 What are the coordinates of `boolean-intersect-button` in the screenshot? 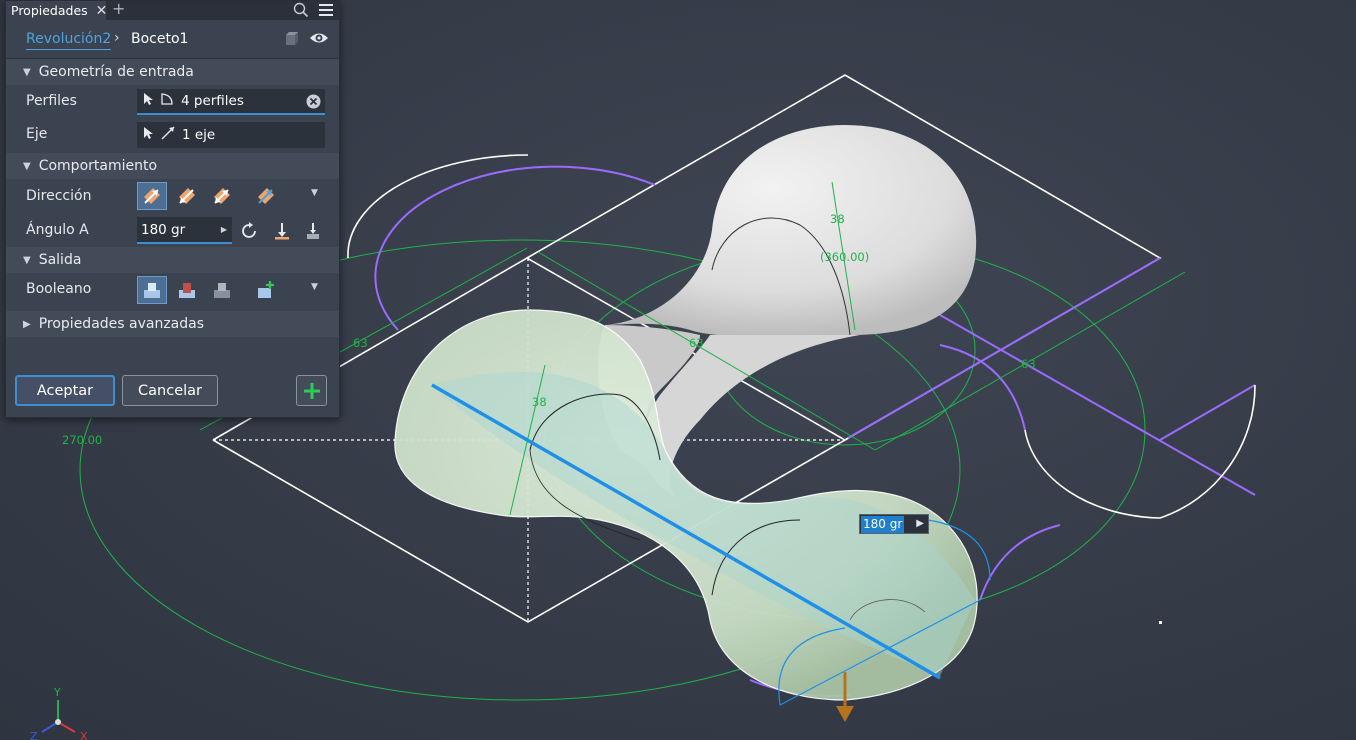 It's located at (222, 290).